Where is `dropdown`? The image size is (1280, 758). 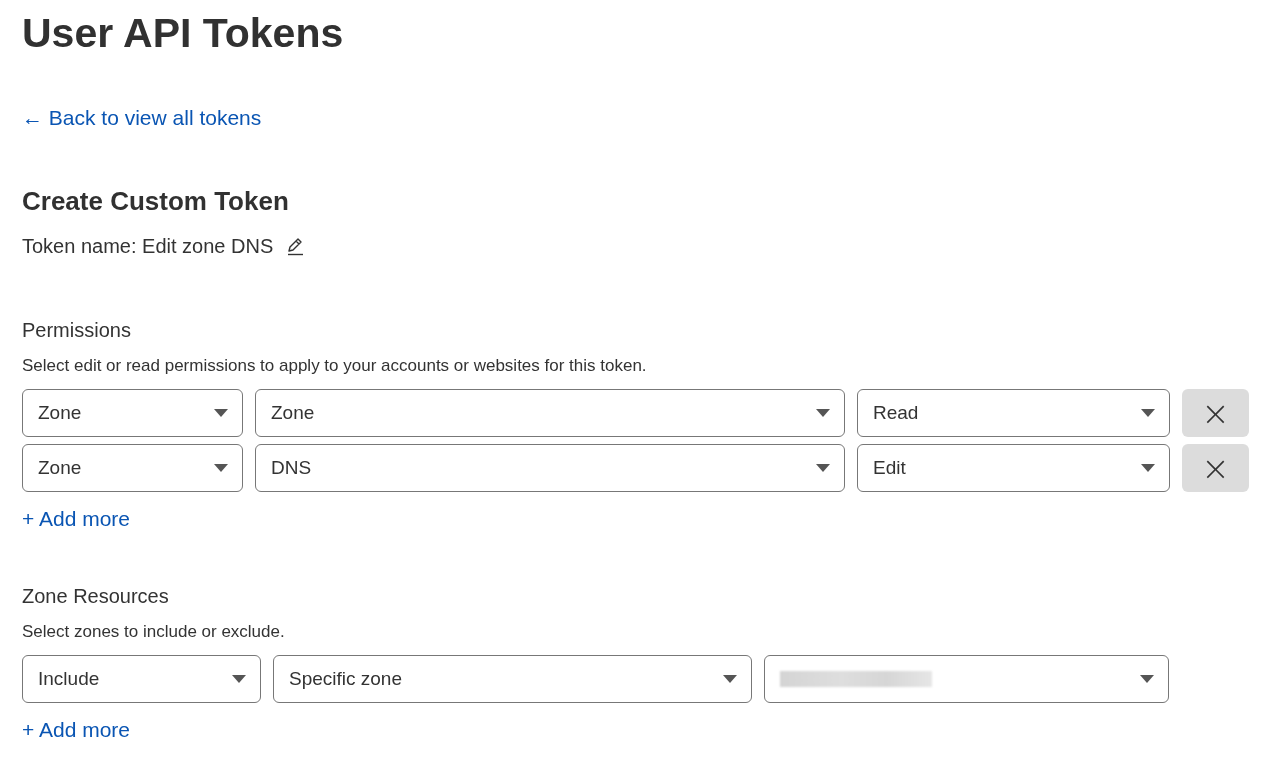 dropdown is located at coordinates (966, 679).